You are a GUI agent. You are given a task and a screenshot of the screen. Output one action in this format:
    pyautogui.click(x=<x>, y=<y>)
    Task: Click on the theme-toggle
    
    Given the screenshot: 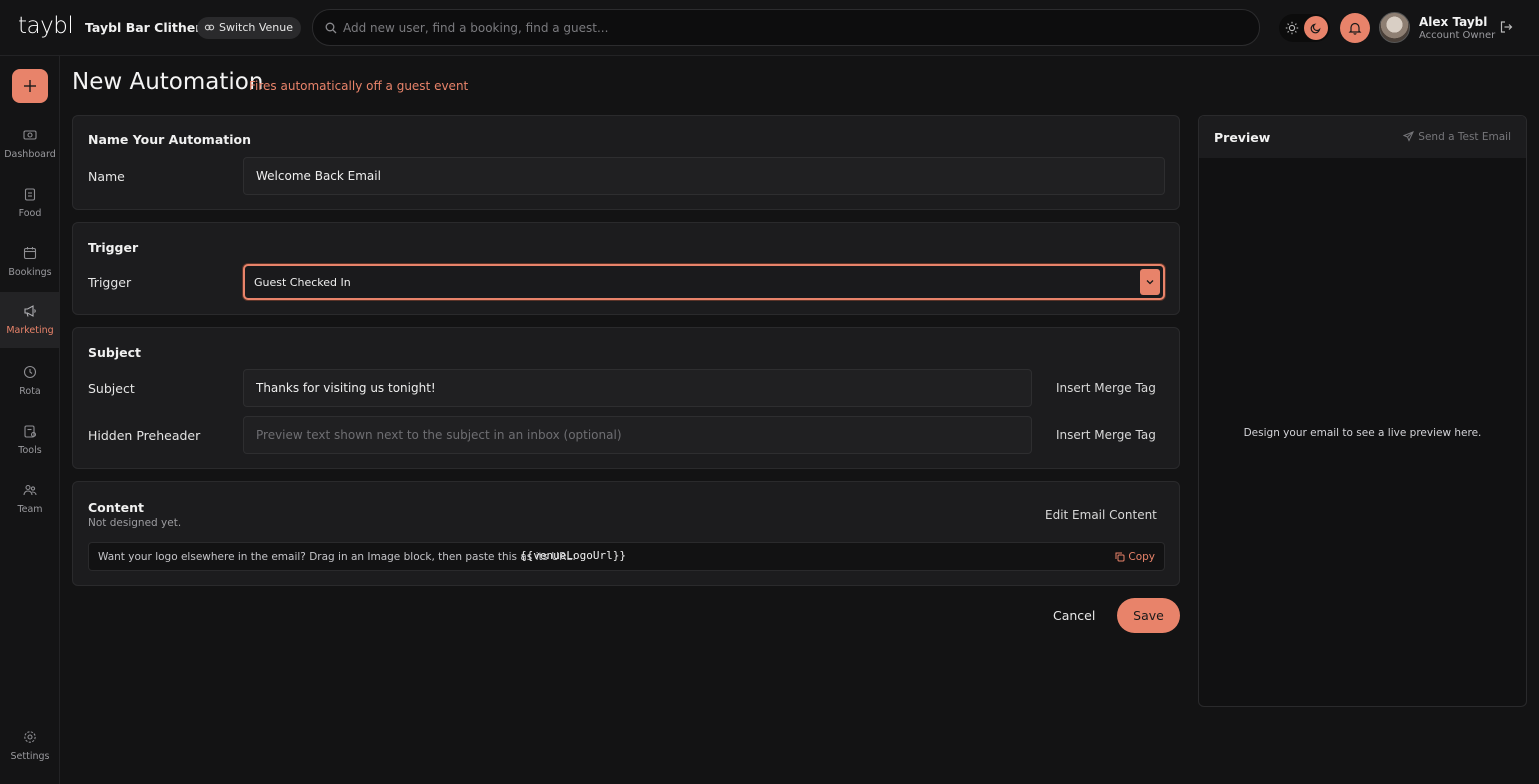 What is the action you would take?
    pyautogui.click(x=1304, y=28)
    